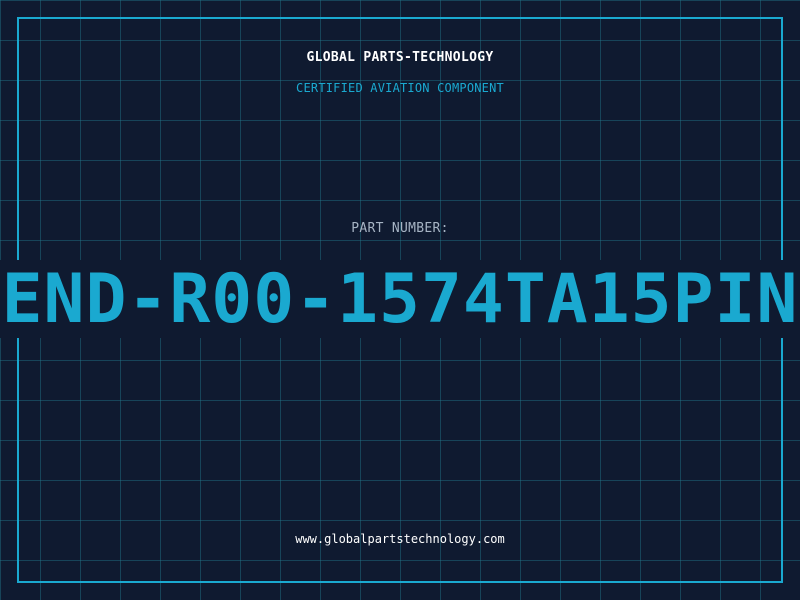  I want to click on part-number-band: END-R00-1574TA15PIN, so click(400, 299).